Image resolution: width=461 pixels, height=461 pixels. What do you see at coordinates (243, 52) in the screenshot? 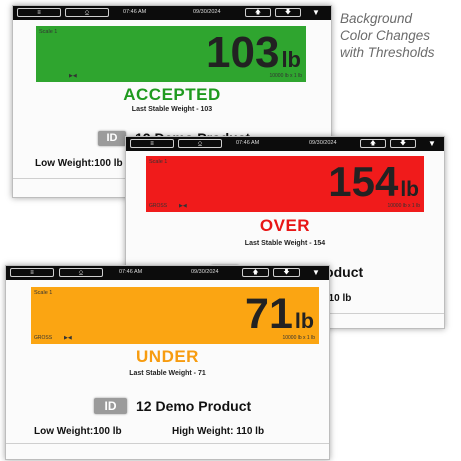
I see `weight-value: 103` at bounding box center [243, 52].